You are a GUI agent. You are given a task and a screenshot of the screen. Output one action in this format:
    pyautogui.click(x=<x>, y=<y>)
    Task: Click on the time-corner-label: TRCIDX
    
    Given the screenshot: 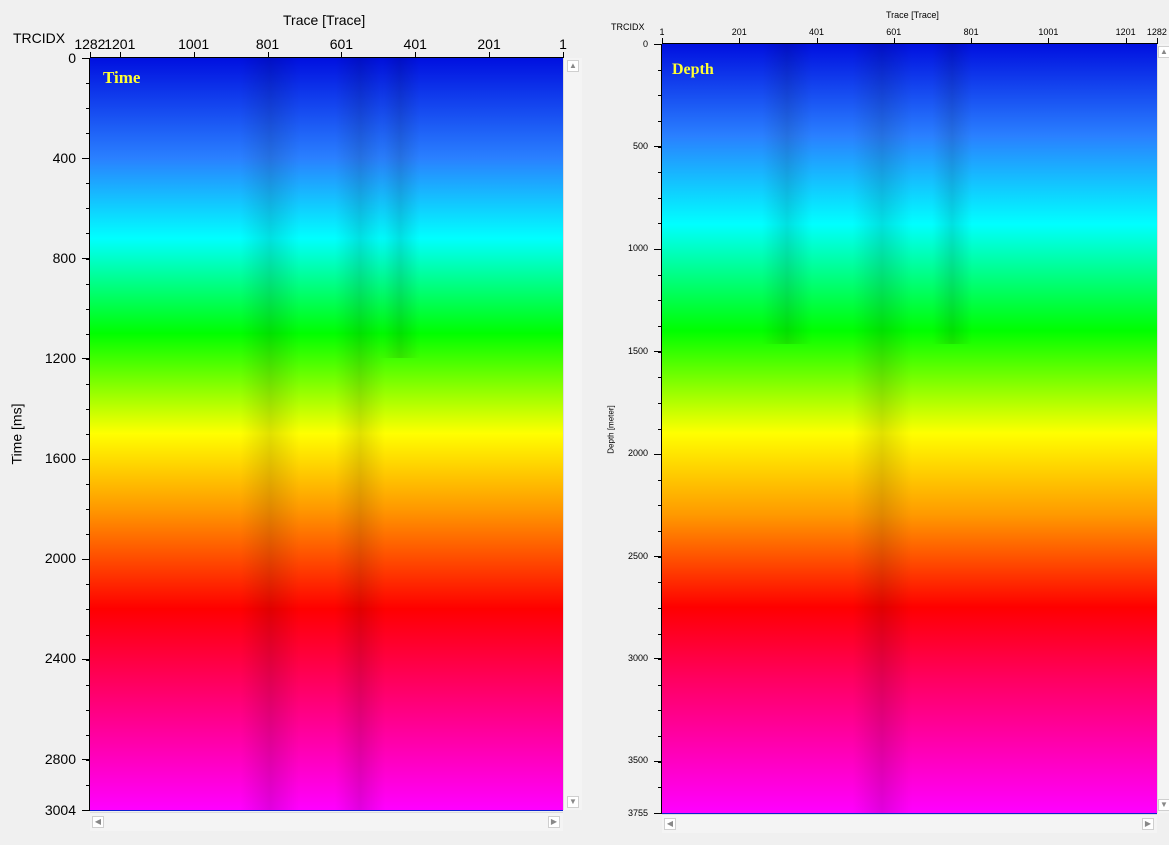 What is the action you would take?
    pyautogui.click(x=39, y=38)
    